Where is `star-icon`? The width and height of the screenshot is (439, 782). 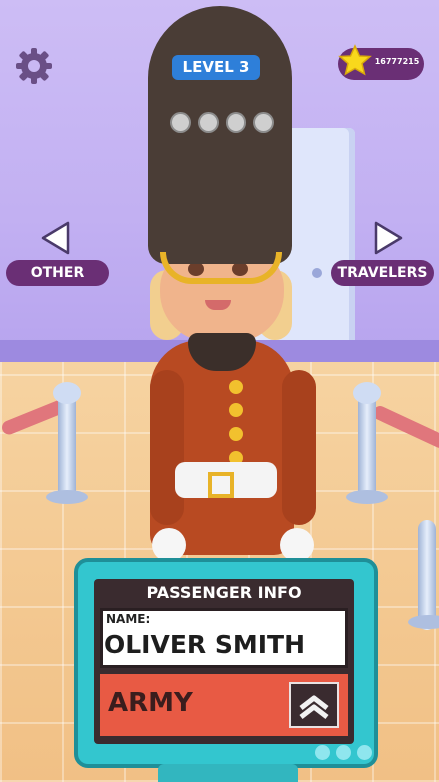
star-icon is located at coordinates (355, 61).